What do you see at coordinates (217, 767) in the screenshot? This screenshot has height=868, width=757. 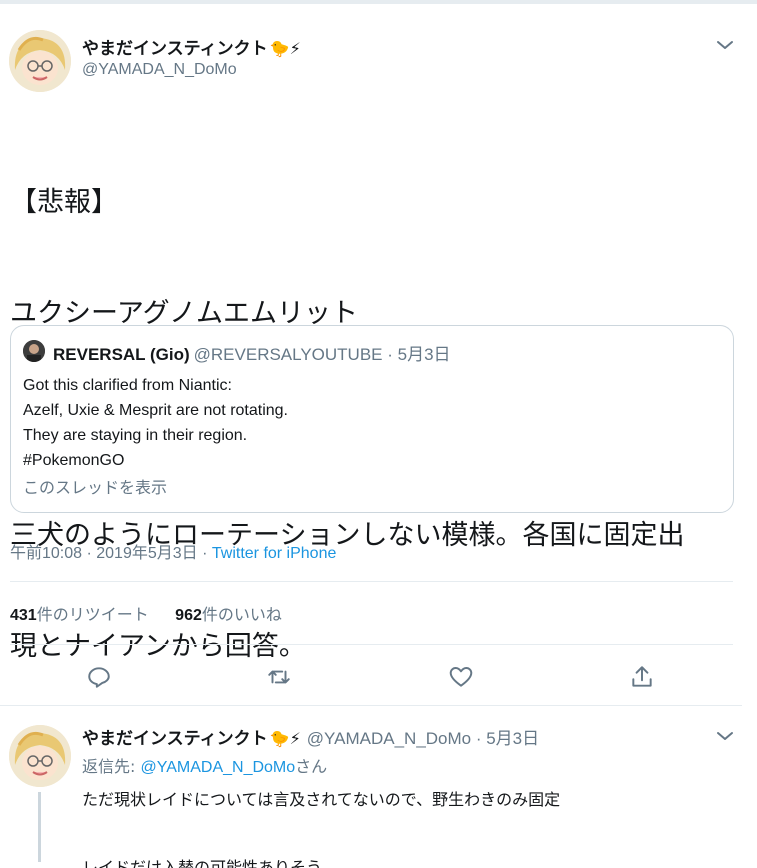 I see `mention-link: @YAMADA_N_DoMo` at bounding box center [217, 767].